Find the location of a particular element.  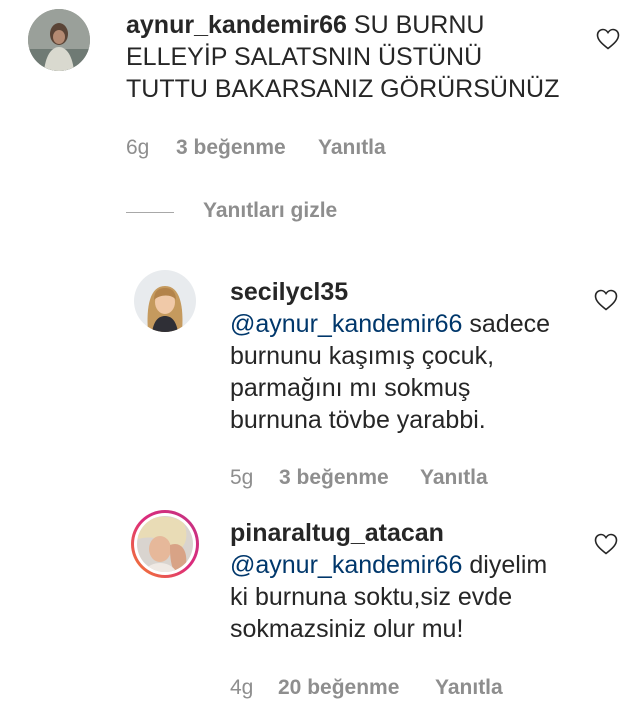

comment-meta: 4g 20 beğenme Yanıtla is located at coordinates (390, 689).